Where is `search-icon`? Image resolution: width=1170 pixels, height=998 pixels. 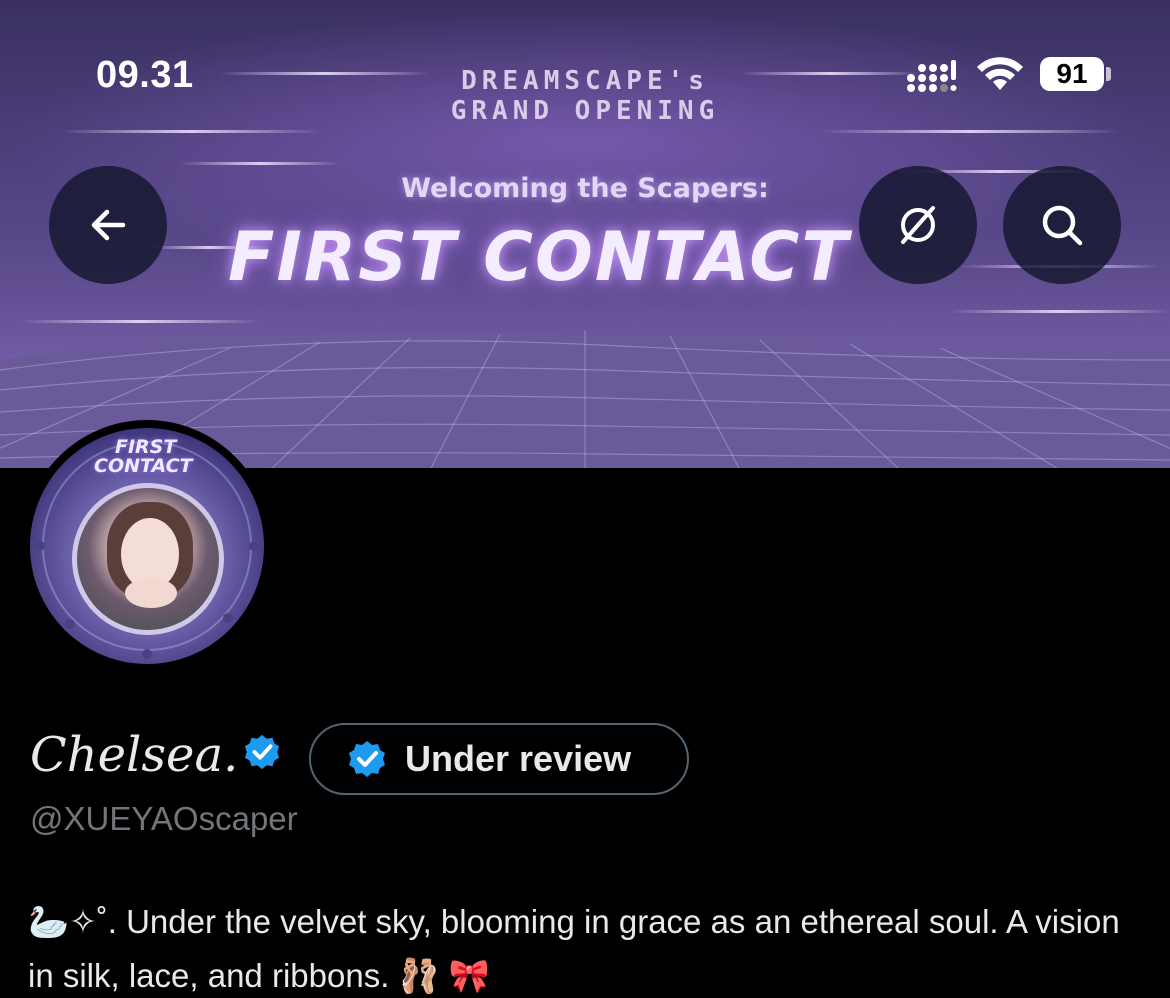
search-icon is located at coordinates (1062, 225).